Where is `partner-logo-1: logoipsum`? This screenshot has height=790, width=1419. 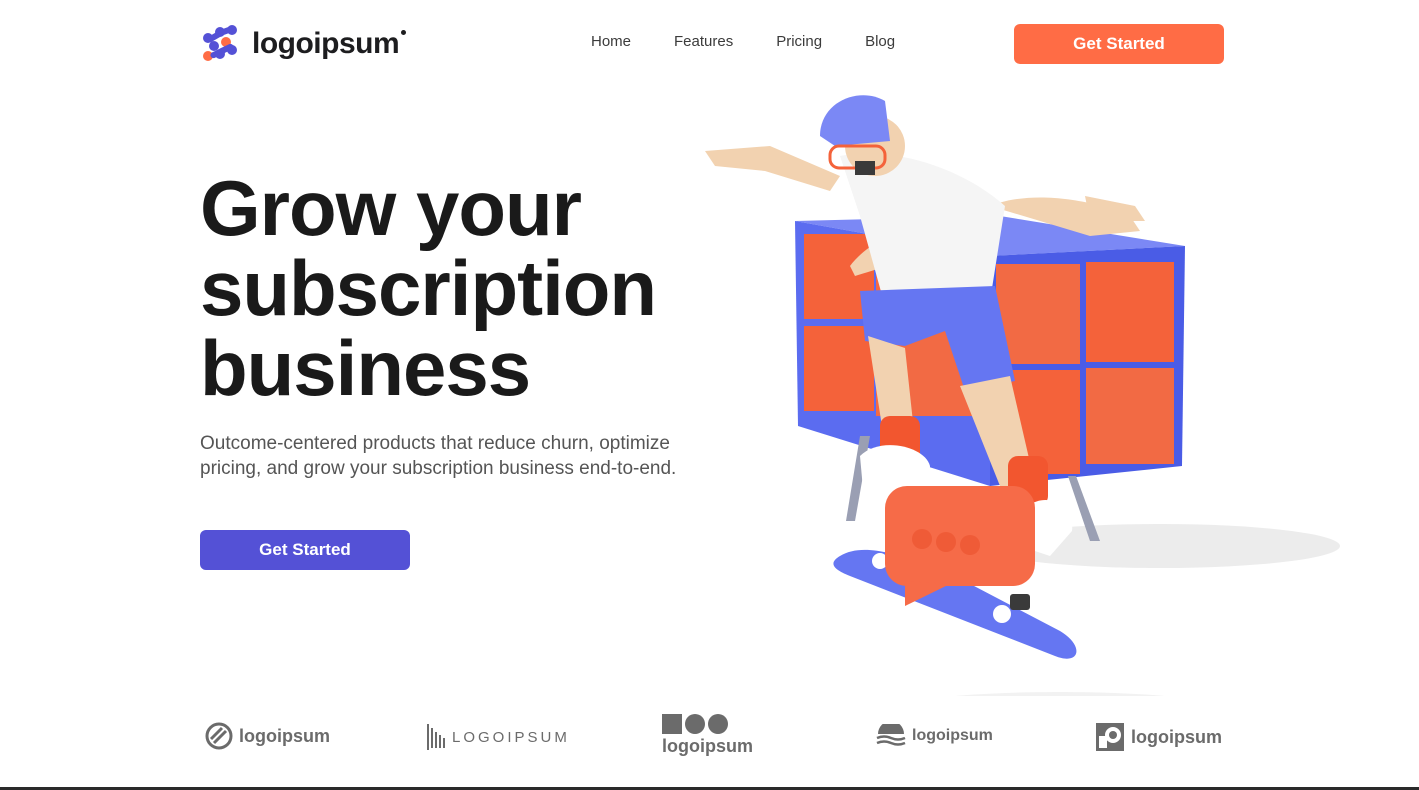 partner-logo-1: logoipsum is located at coordinates (267, 736).